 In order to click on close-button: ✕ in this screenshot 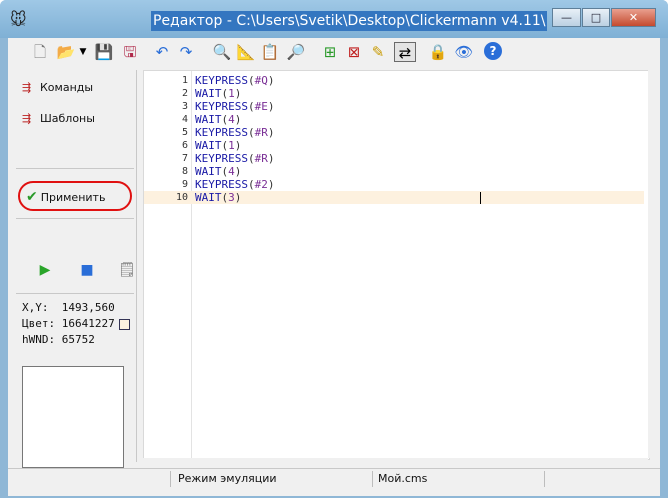, I will do `click(633, 17)`.